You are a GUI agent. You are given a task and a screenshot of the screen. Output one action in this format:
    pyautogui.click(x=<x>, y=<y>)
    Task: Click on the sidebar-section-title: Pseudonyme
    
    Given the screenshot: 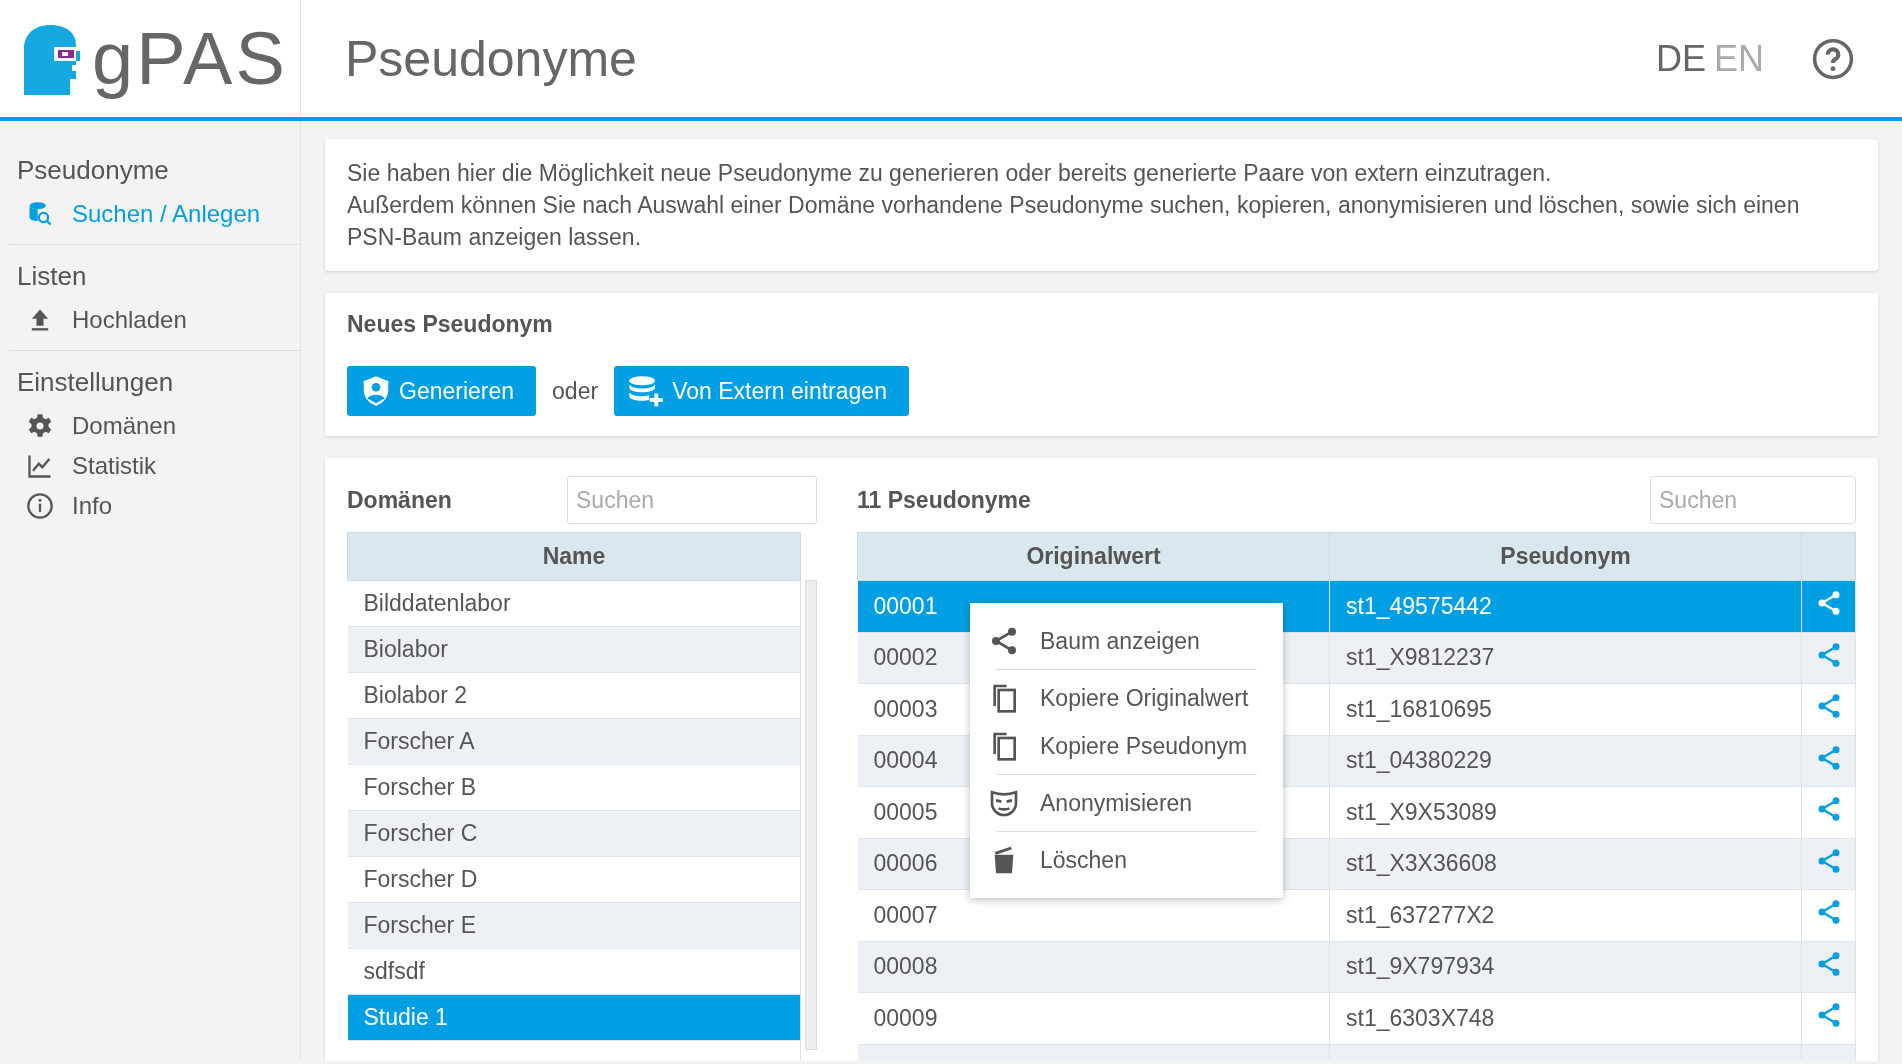 What is the action you would take?
    pyautogui.click(x=93, y=170)
    